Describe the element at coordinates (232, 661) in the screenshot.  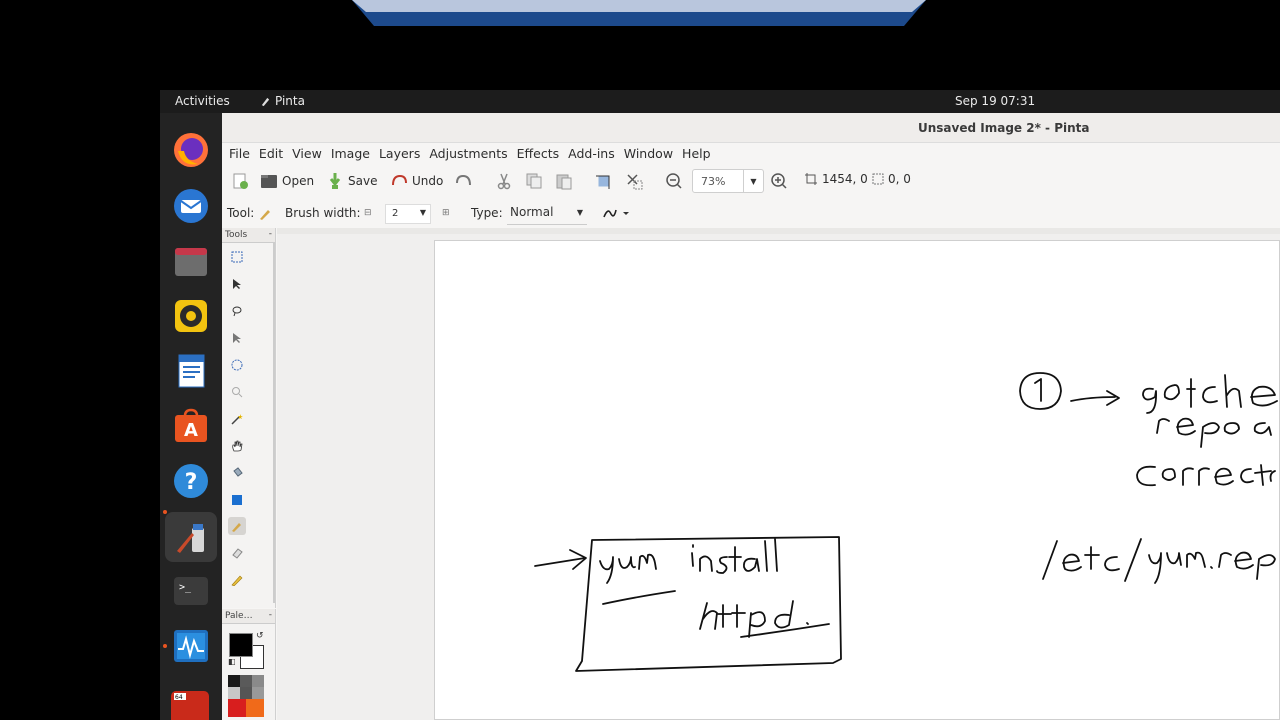
I see `reset-colors-icon: ◧` at that location.